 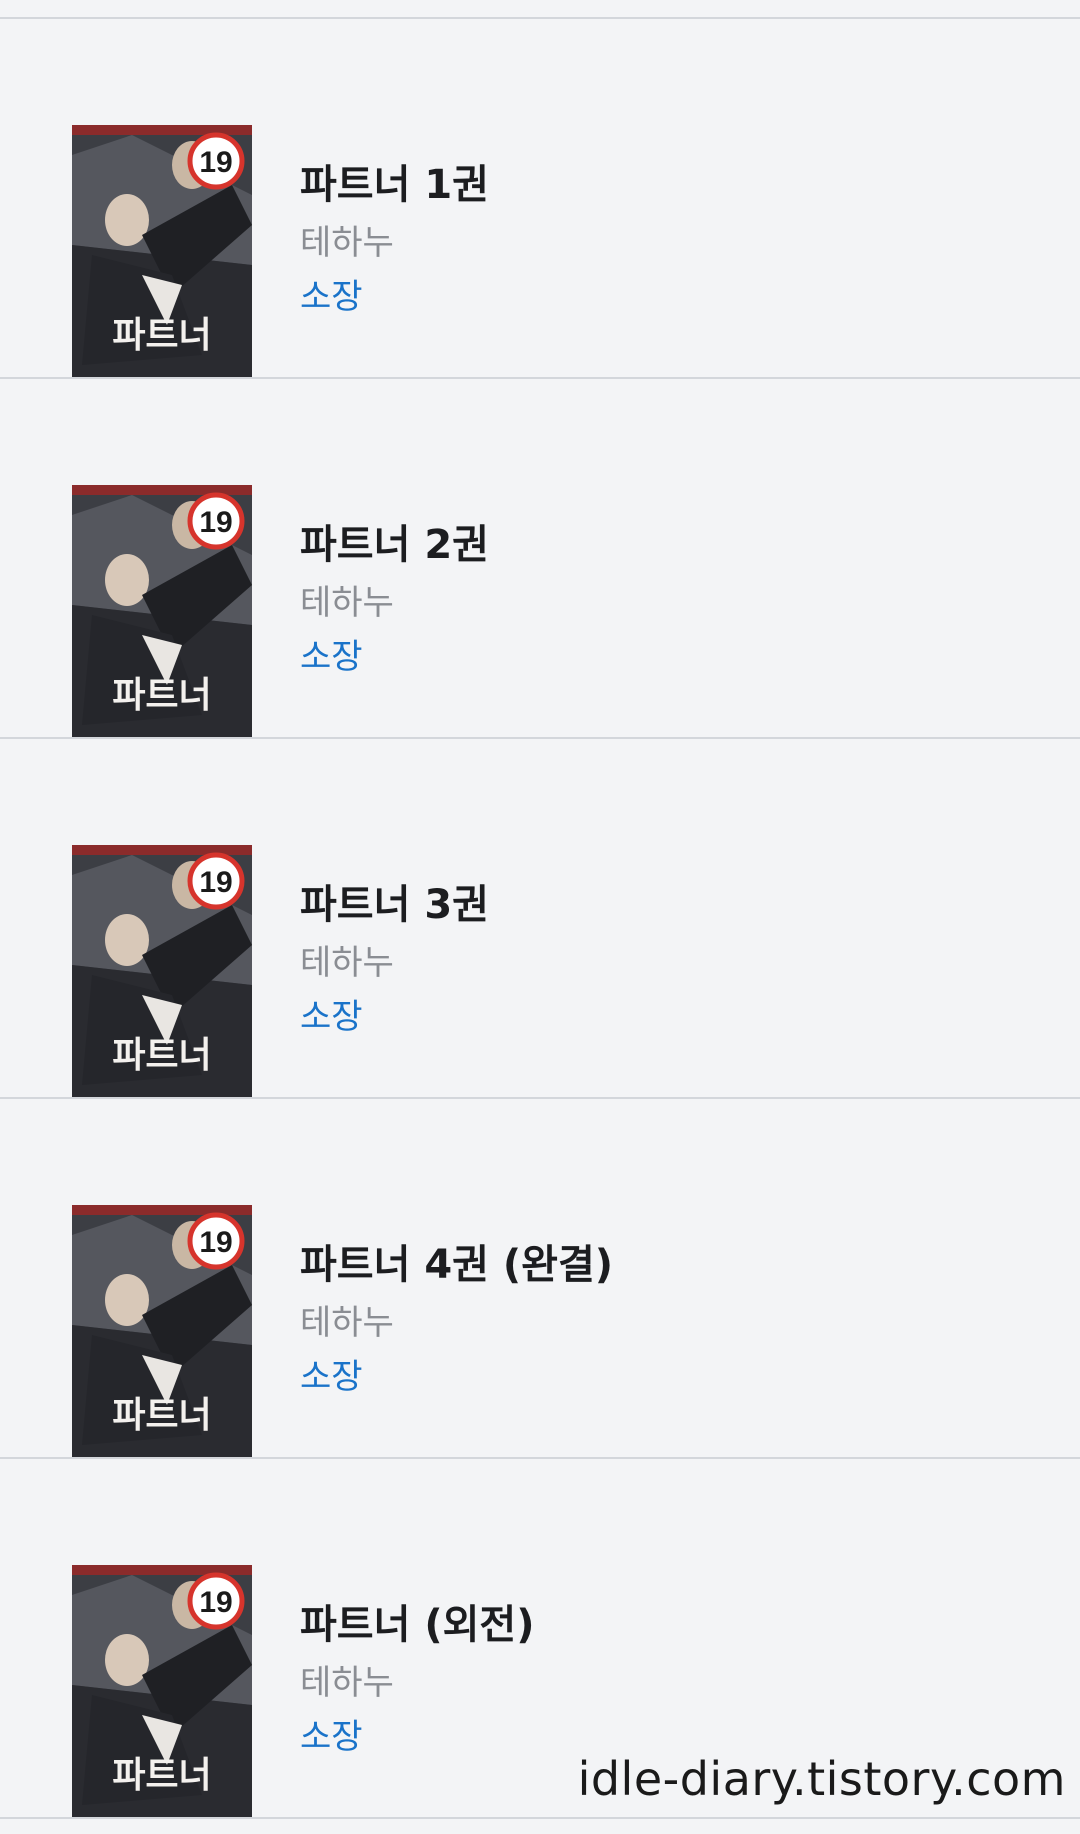 What do you see at coordinates (821, 1779) in the screenshot?
I see `watermark: idle-diary.tistory.com` at bounding box center [821, 1779].